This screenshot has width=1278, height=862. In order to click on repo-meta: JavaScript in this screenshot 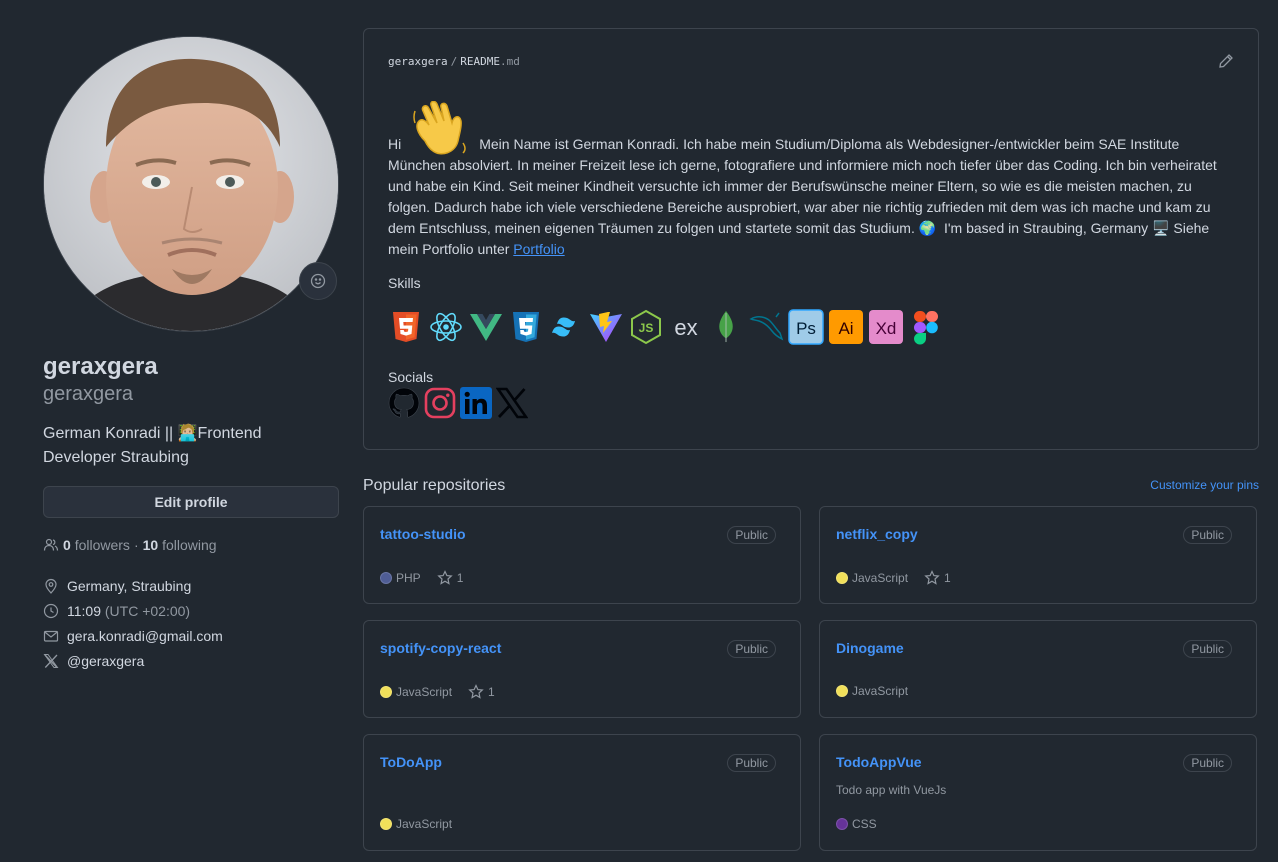, I will do `click(416, 824)`.